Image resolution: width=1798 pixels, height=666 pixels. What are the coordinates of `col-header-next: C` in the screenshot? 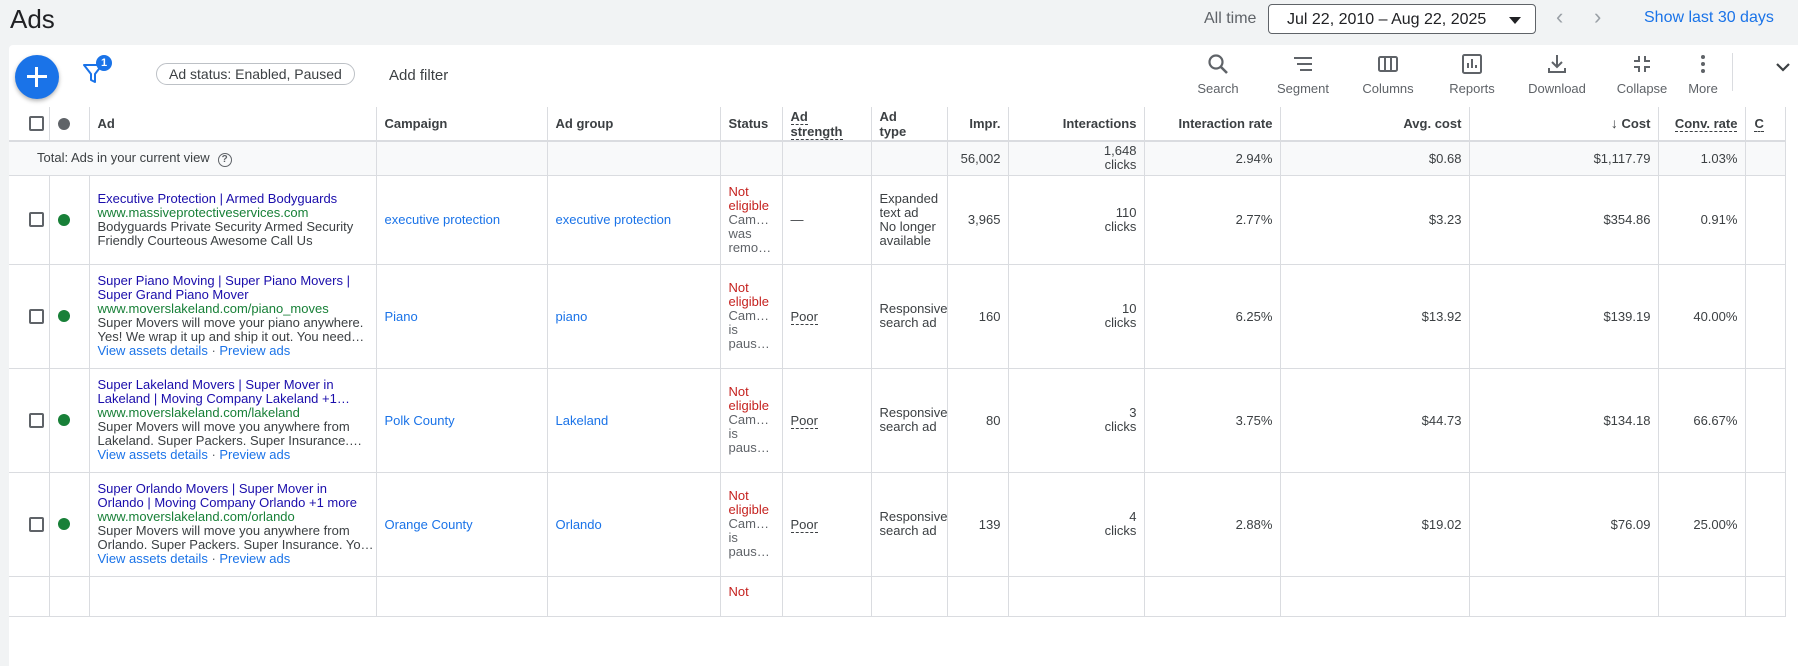 It's located at (1766, 124).